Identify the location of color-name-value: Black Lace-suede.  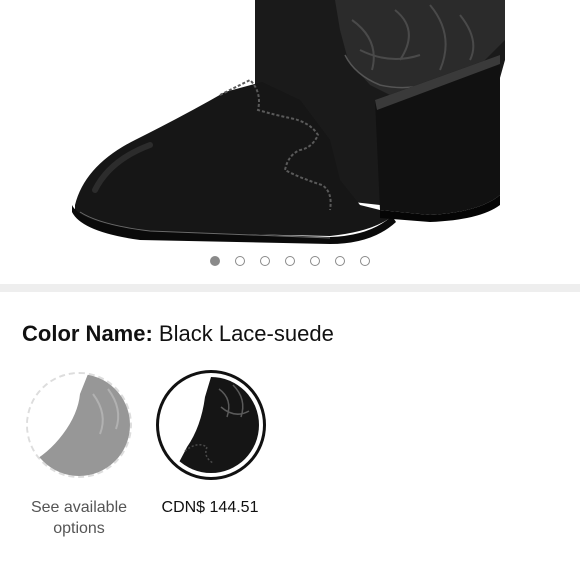
(246, 333).